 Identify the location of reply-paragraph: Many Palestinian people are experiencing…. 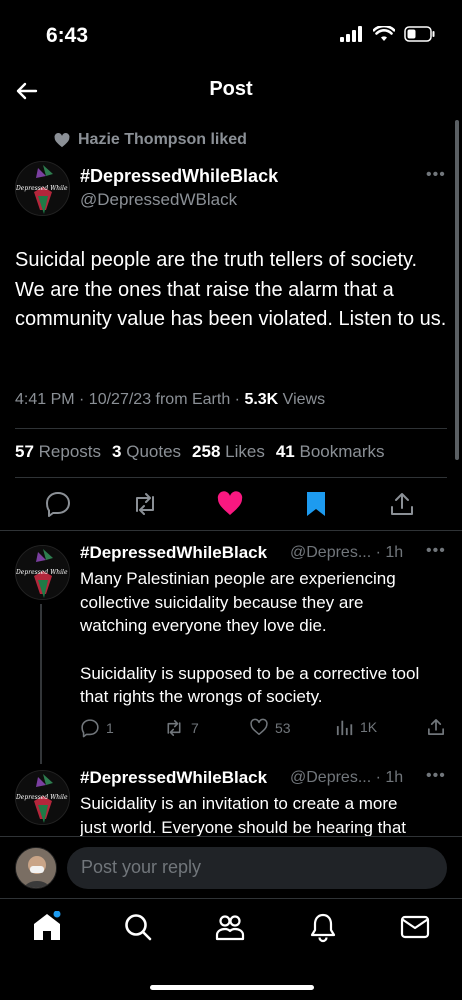
(238, 602).